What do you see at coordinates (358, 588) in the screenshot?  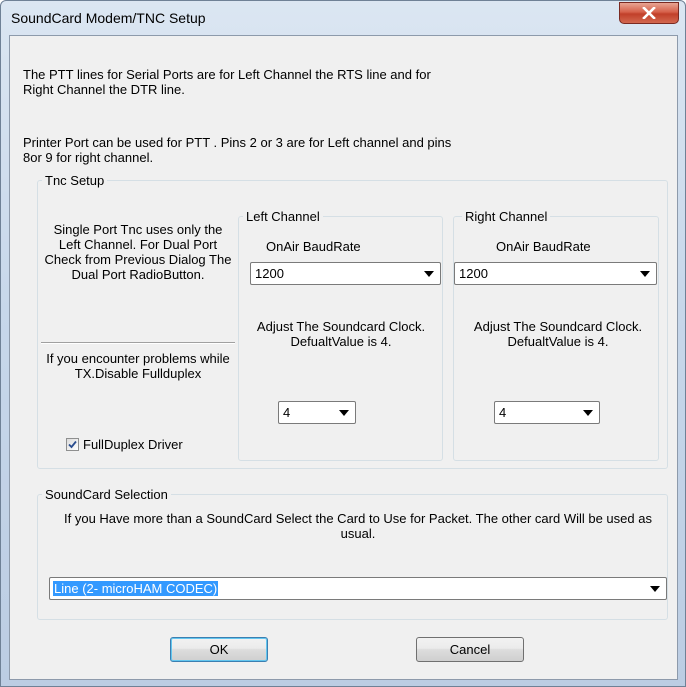 I see `soundcard-dropdown: Line (2- microHAM CODEC)` at bounding box center [358, 588].